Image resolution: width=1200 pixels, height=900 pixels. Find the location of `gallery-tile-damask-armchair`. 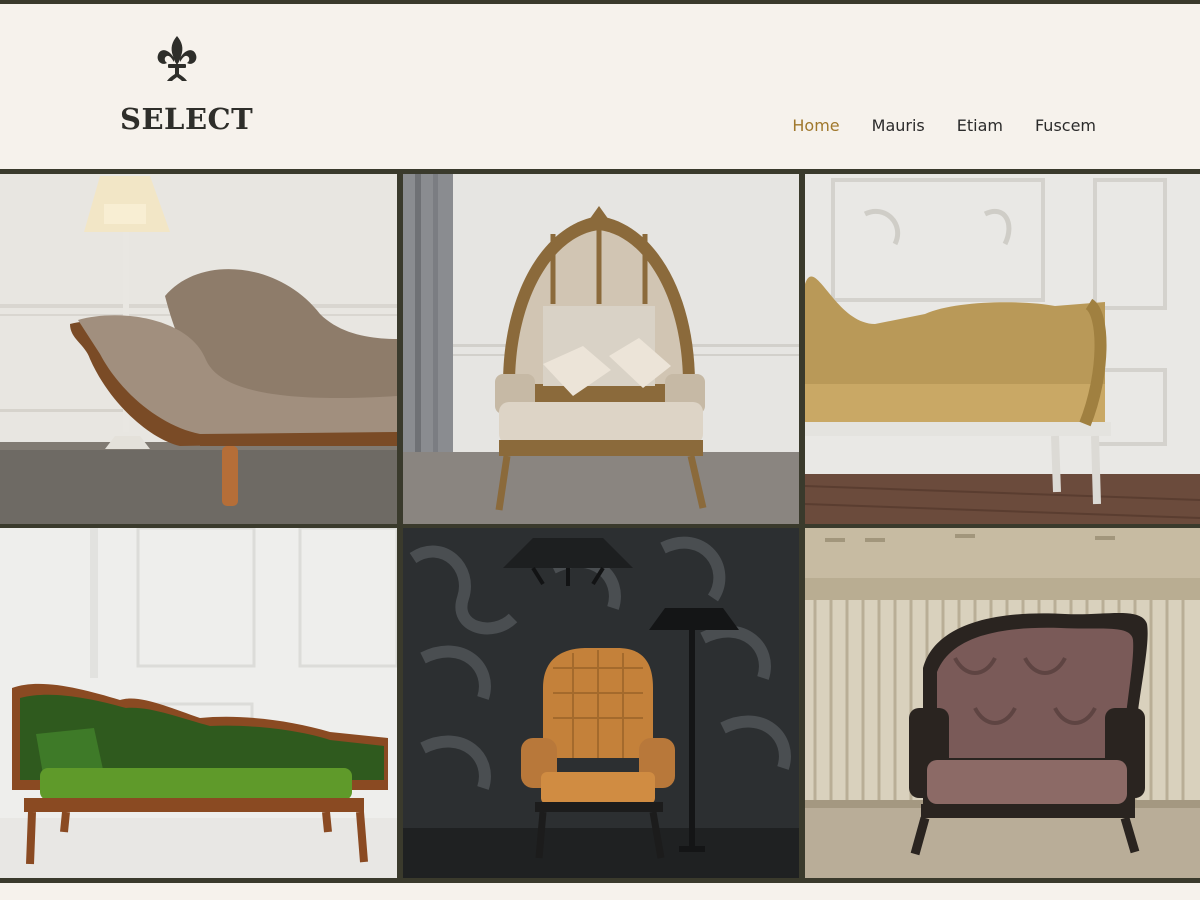

gallery-tile-damask-armchair is located at coordinates (1002, 703).